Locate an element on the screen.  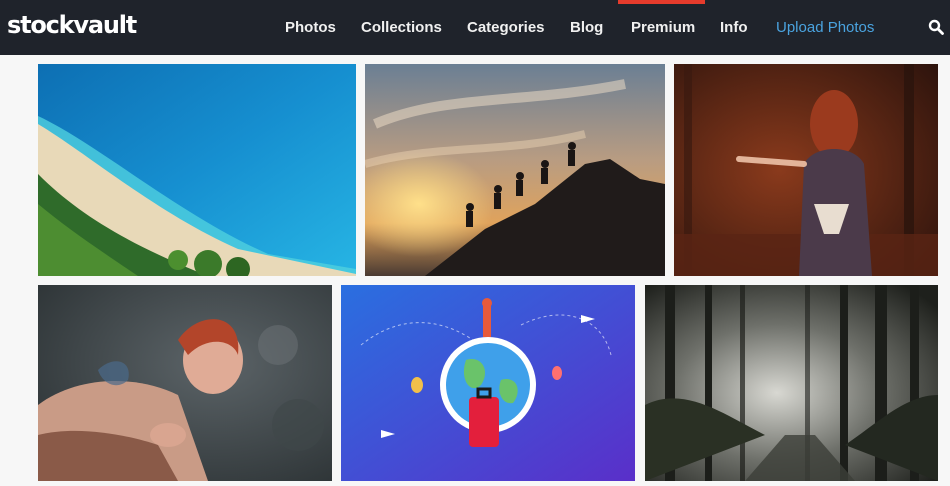
nav-categories: Categories is located at coordinates (506, 27).